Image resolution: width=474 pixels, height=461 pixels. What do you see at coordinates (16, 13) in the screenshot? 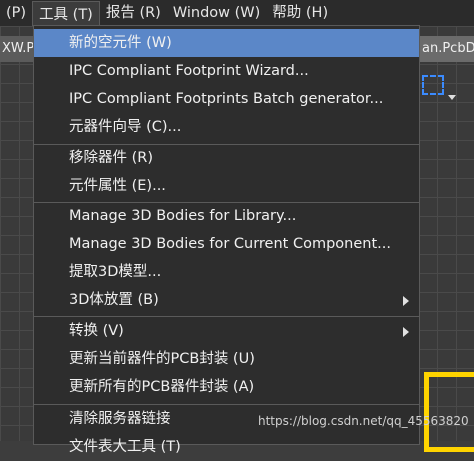
I see `menu-place: (P)` at bounding box center [16, 13].